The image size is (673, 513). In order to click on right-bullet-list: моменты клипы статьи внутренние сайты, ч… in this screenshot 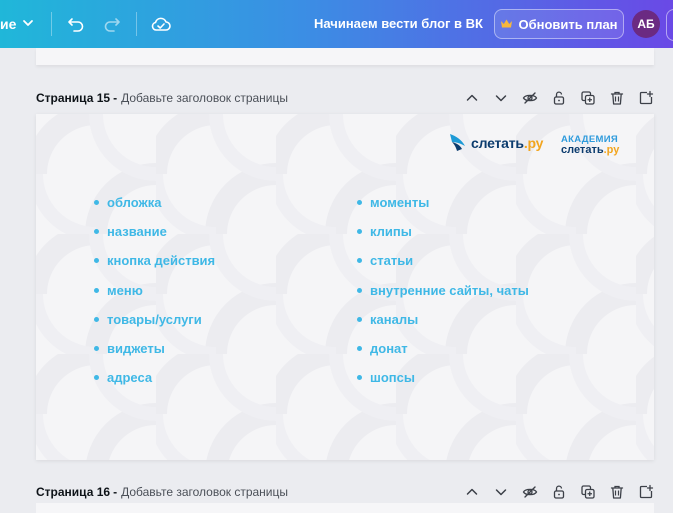, I will do `click(443, 290)`.